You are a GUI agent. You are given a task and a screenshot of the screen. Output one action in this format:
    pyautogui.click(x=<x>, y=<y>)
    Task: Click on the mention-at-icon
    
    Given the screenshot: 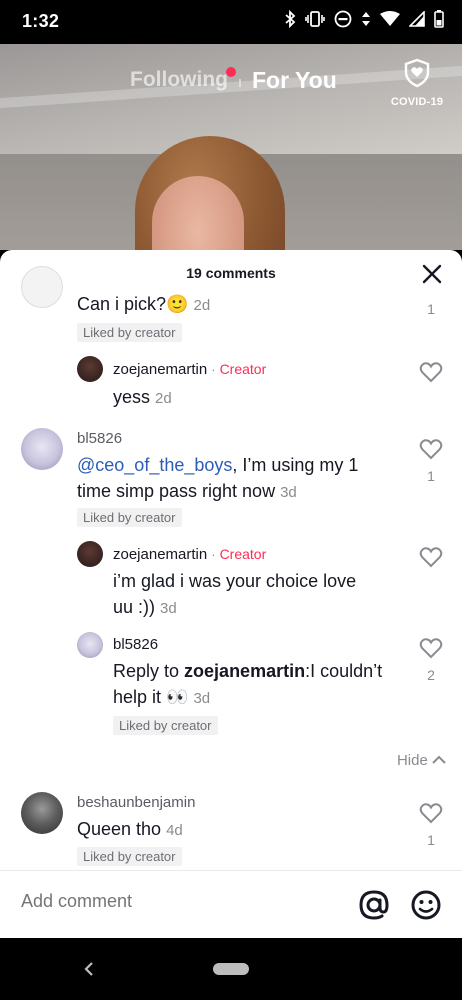 What is the action you would take?
    pyautogui.click(x=374, y=905)
    